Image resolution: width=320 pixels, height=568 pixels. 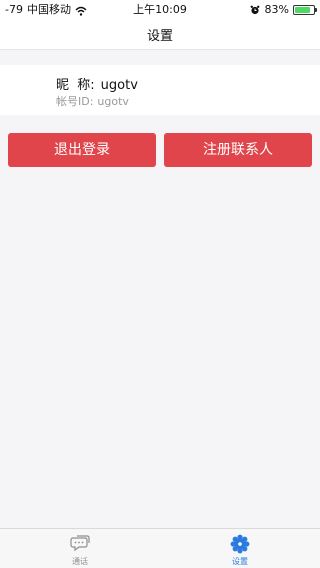 What do you see at coordinates (240, 544) in the screenshot?
I see `gear-icon` at bounding box center [240, 544].